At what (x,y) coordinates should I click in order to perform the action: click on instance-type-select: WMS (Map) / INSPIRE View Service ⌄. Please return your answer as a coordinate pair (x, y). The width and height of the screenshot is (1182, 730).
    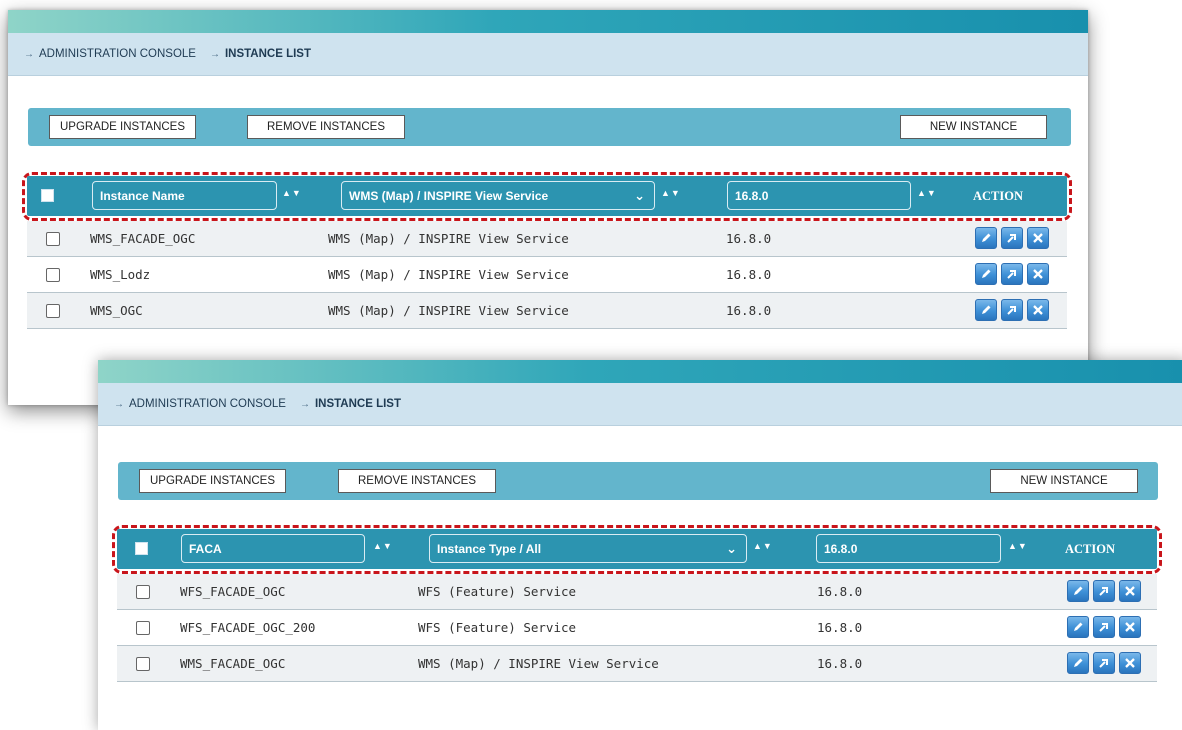
    Looking at the image, I should click on (498, 195).